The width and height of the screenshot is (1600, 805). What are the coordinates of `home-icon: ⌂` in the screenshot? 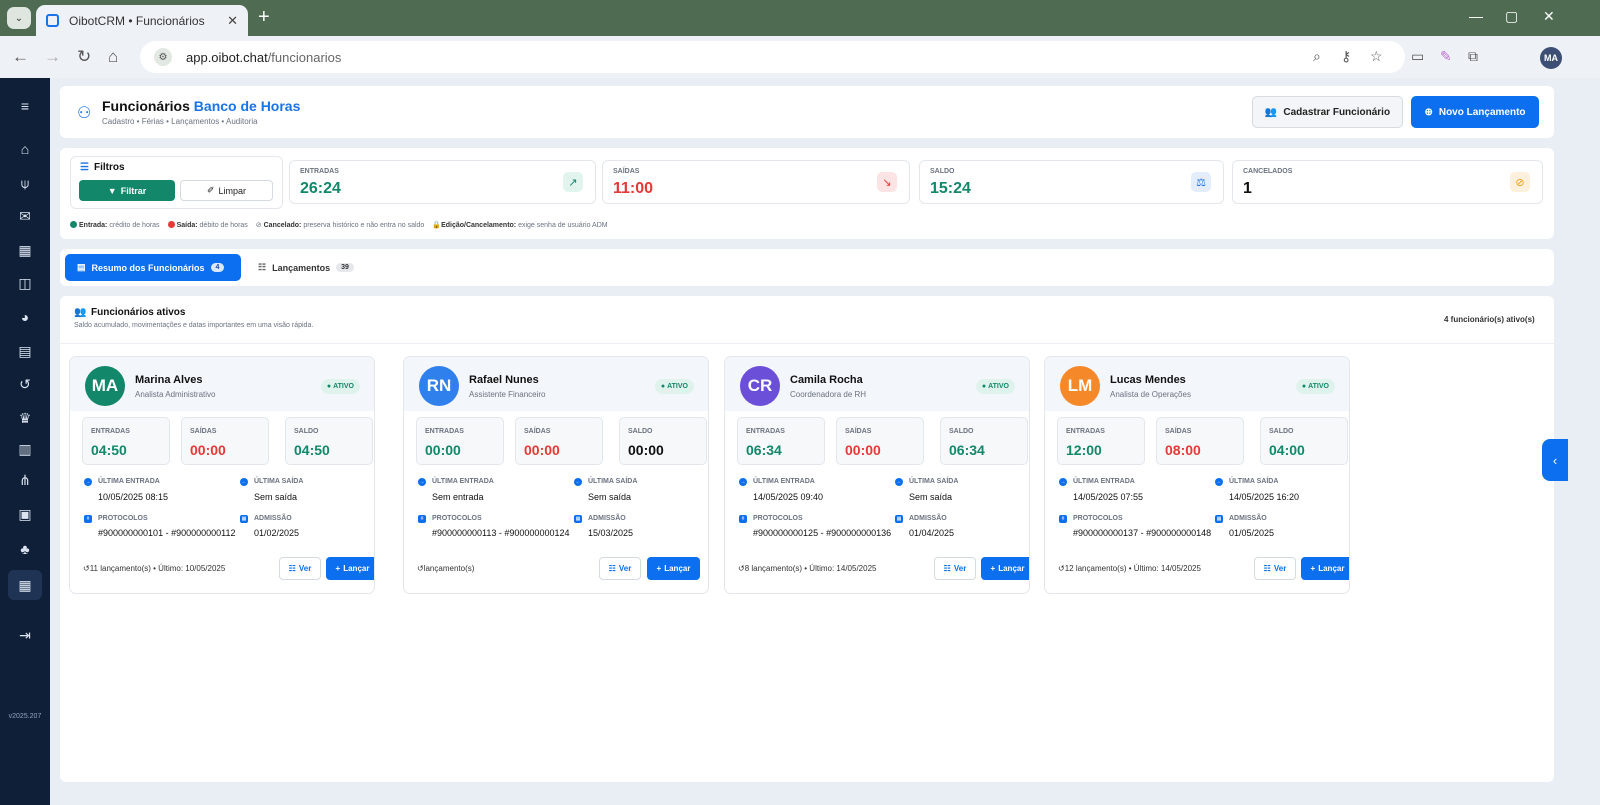 It's located at (113, 57).